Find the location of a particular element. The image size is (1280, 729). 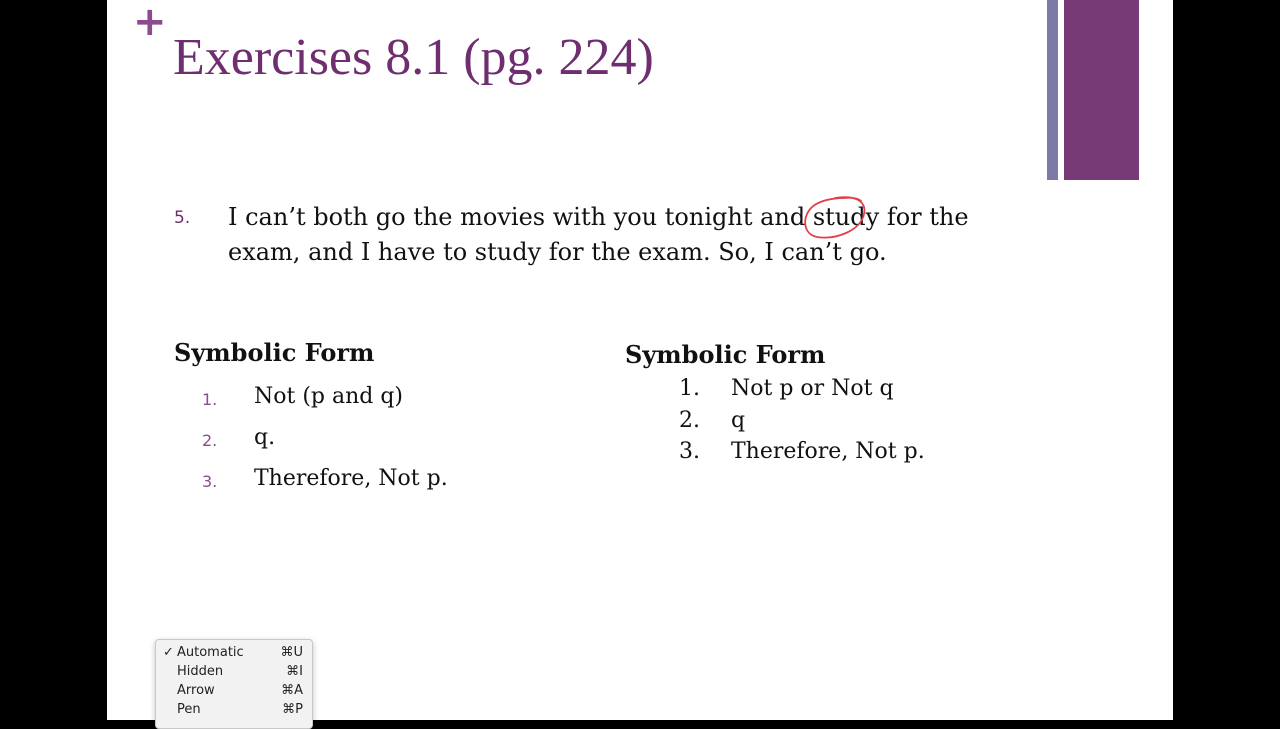

menu-item-shortcut: ⌘U is located at coordinates (291, 652).